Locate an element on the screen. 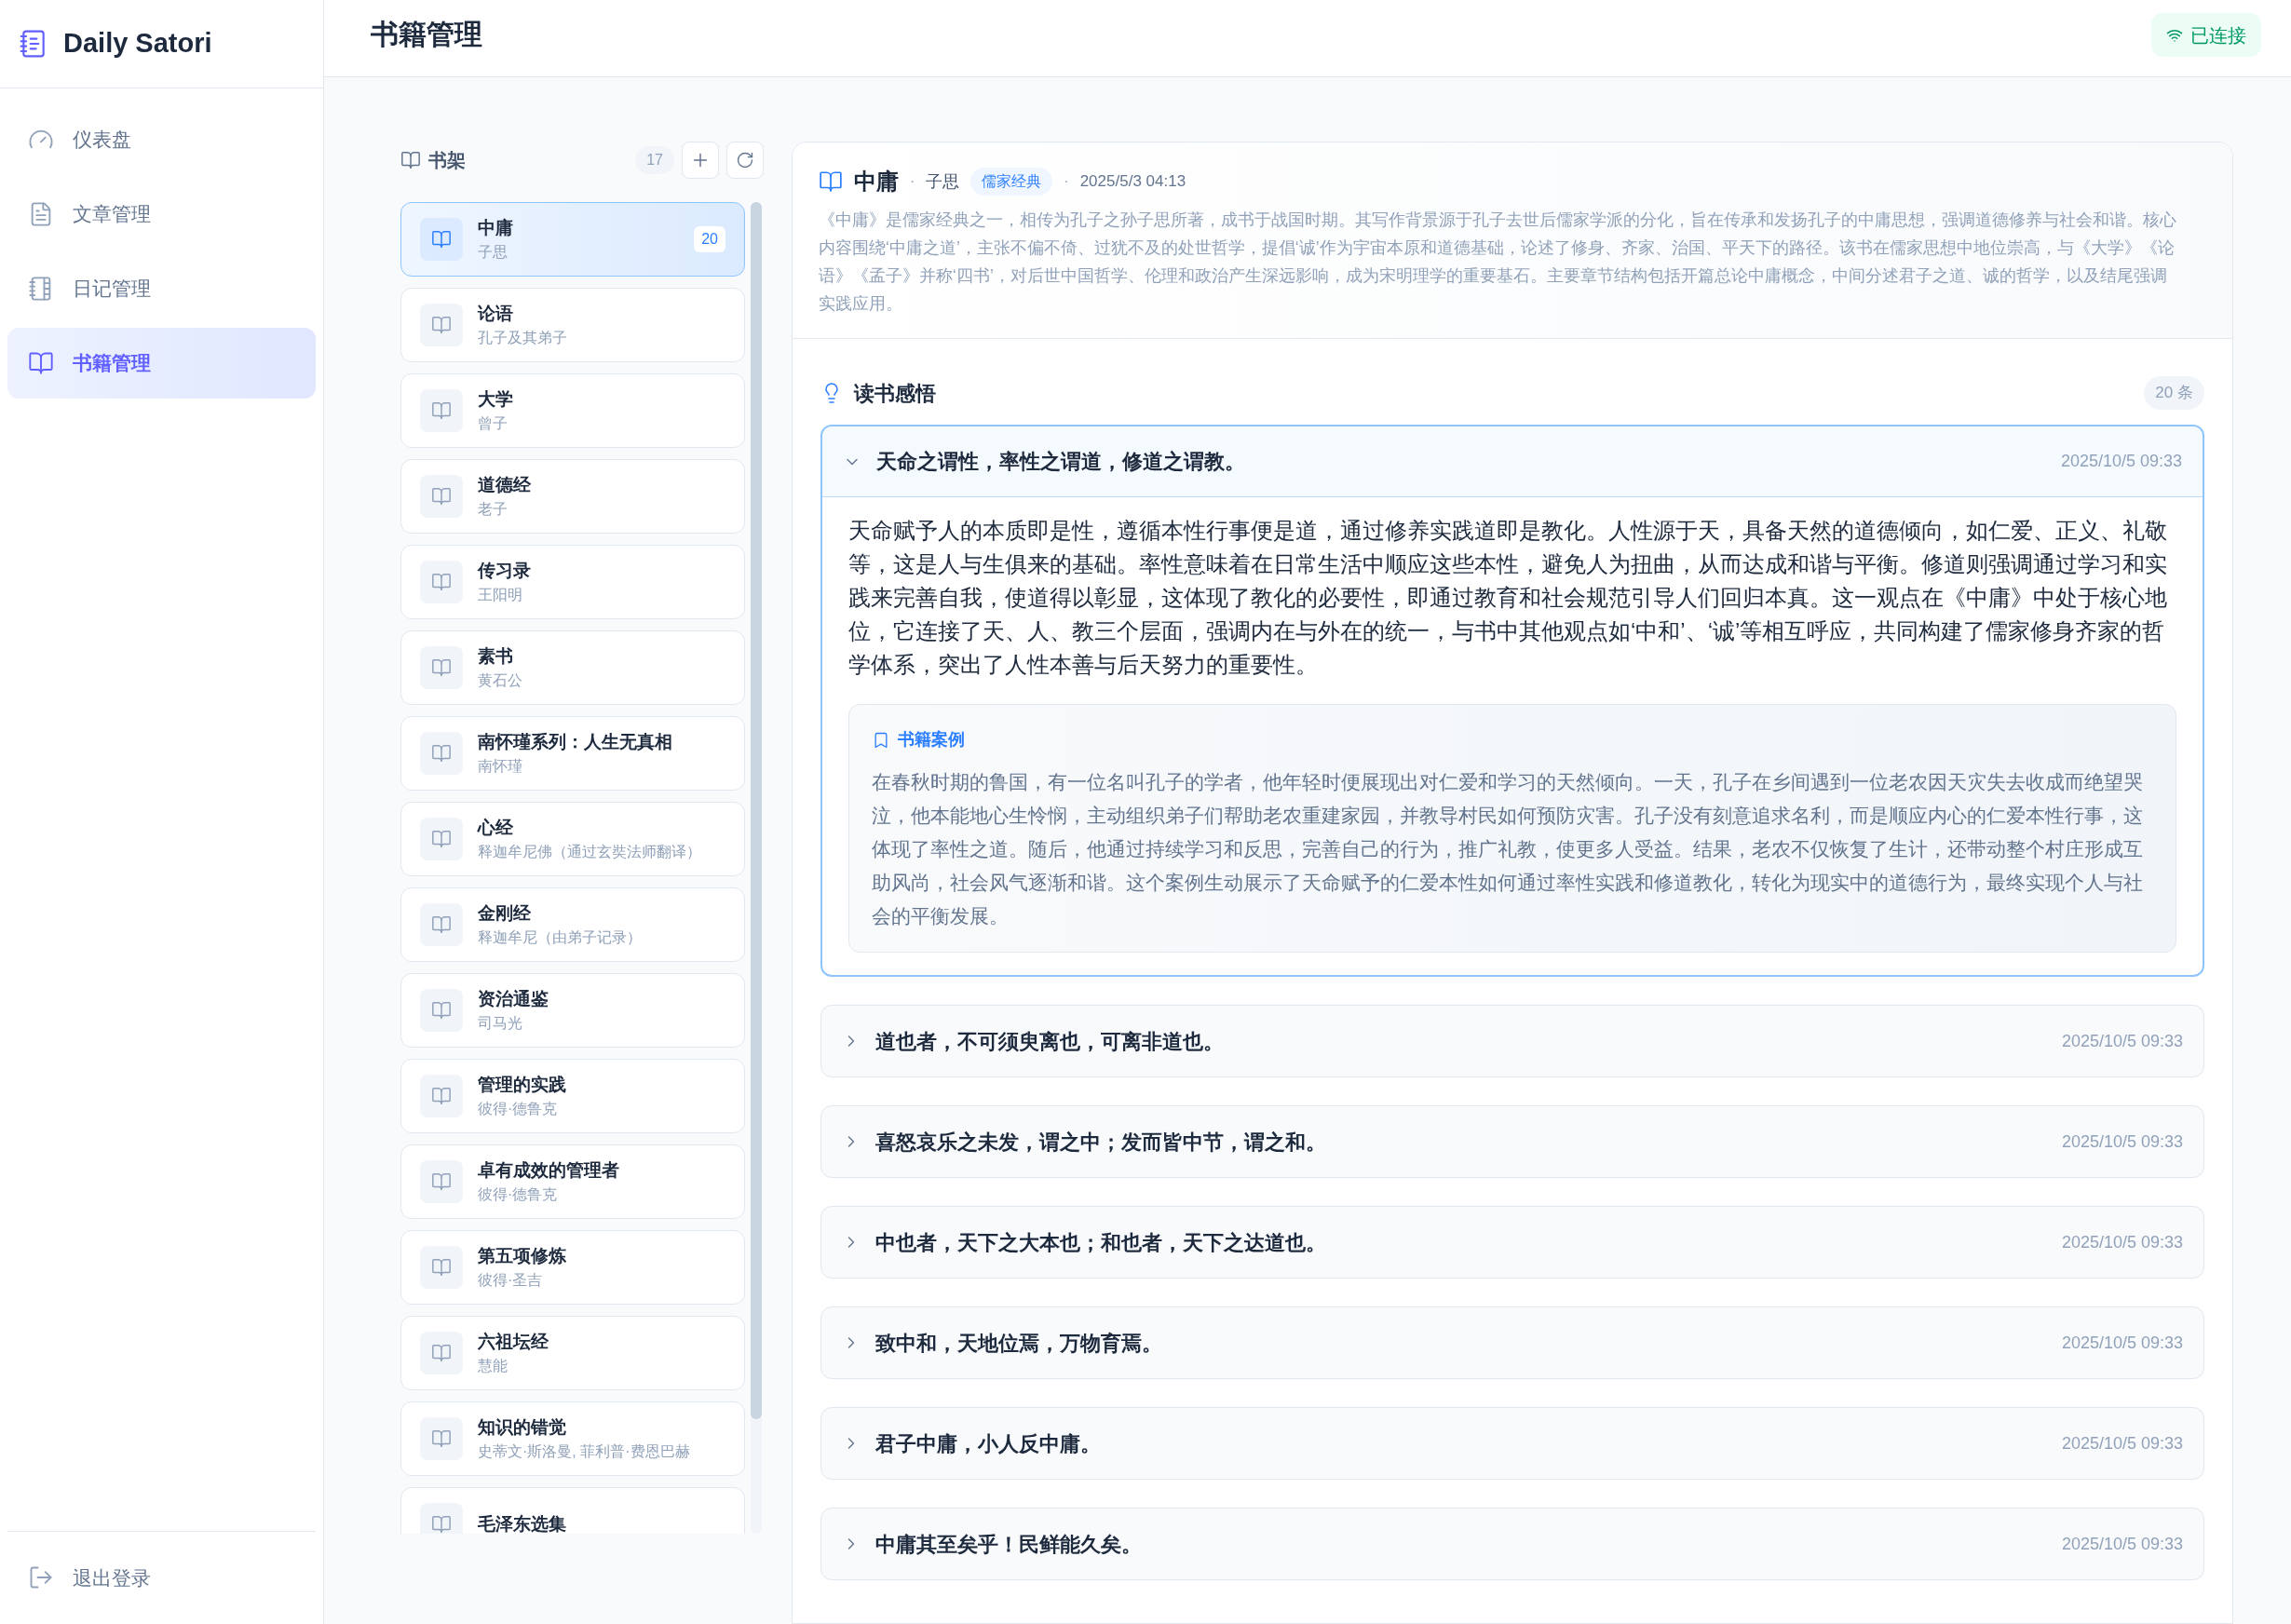 The height and width of the screenshot is (1624, 2291). book-author: 彼得·德鲁克 is located at coordinates (518, 1109).